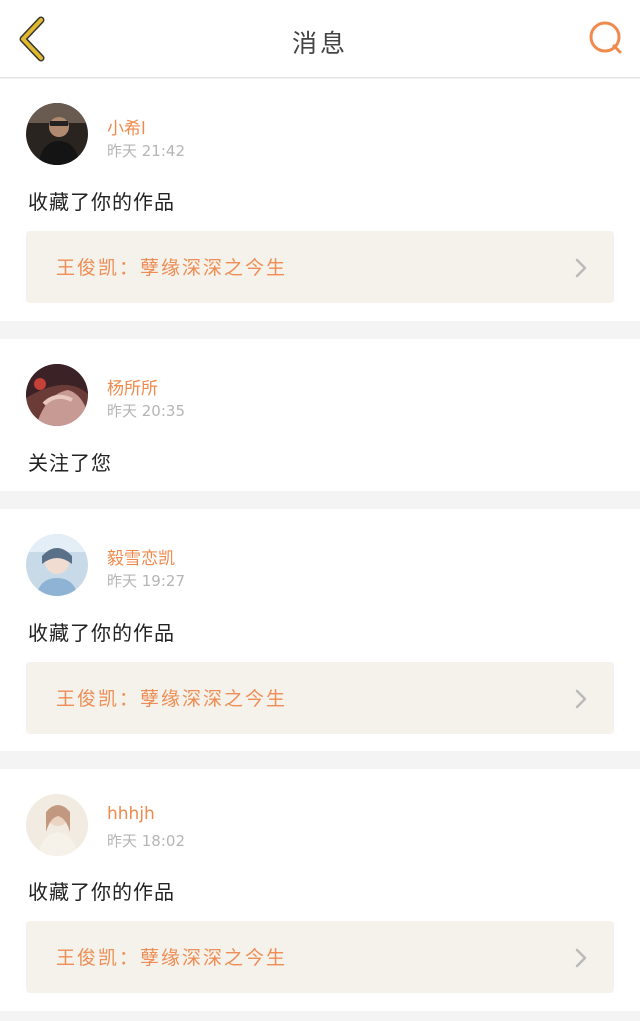 The width and height of the screenshot is (640, 1021). I want to click on top-bar: 消息, so click(320, 39).